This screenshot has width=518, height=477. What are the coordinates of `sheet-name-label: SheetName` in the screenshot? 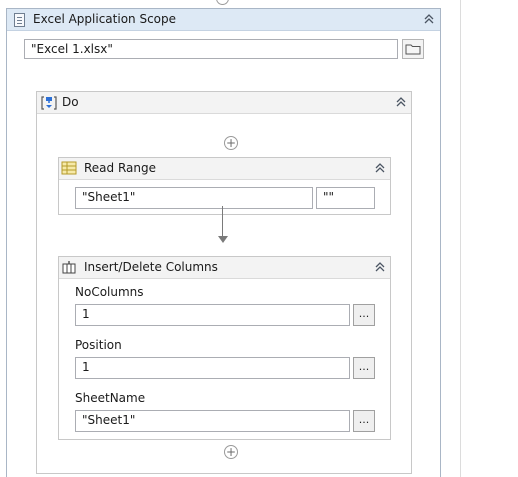 It's located at (110, 398).